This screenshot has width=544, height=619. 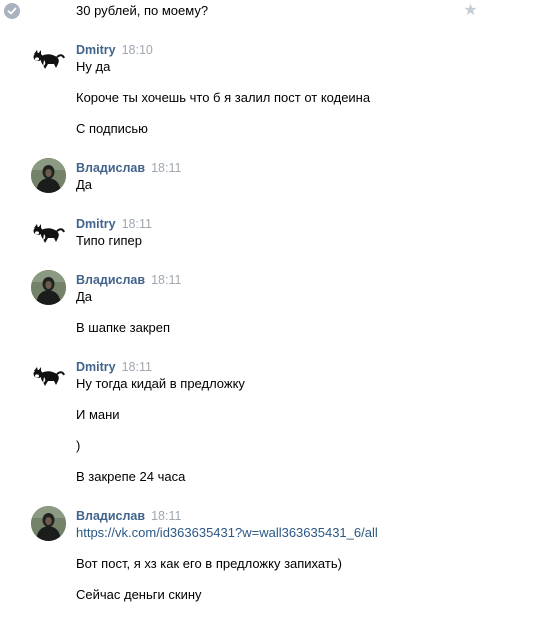 I want to click on message-group: Владислав 18:11 Да, so click(x=272, y=178).